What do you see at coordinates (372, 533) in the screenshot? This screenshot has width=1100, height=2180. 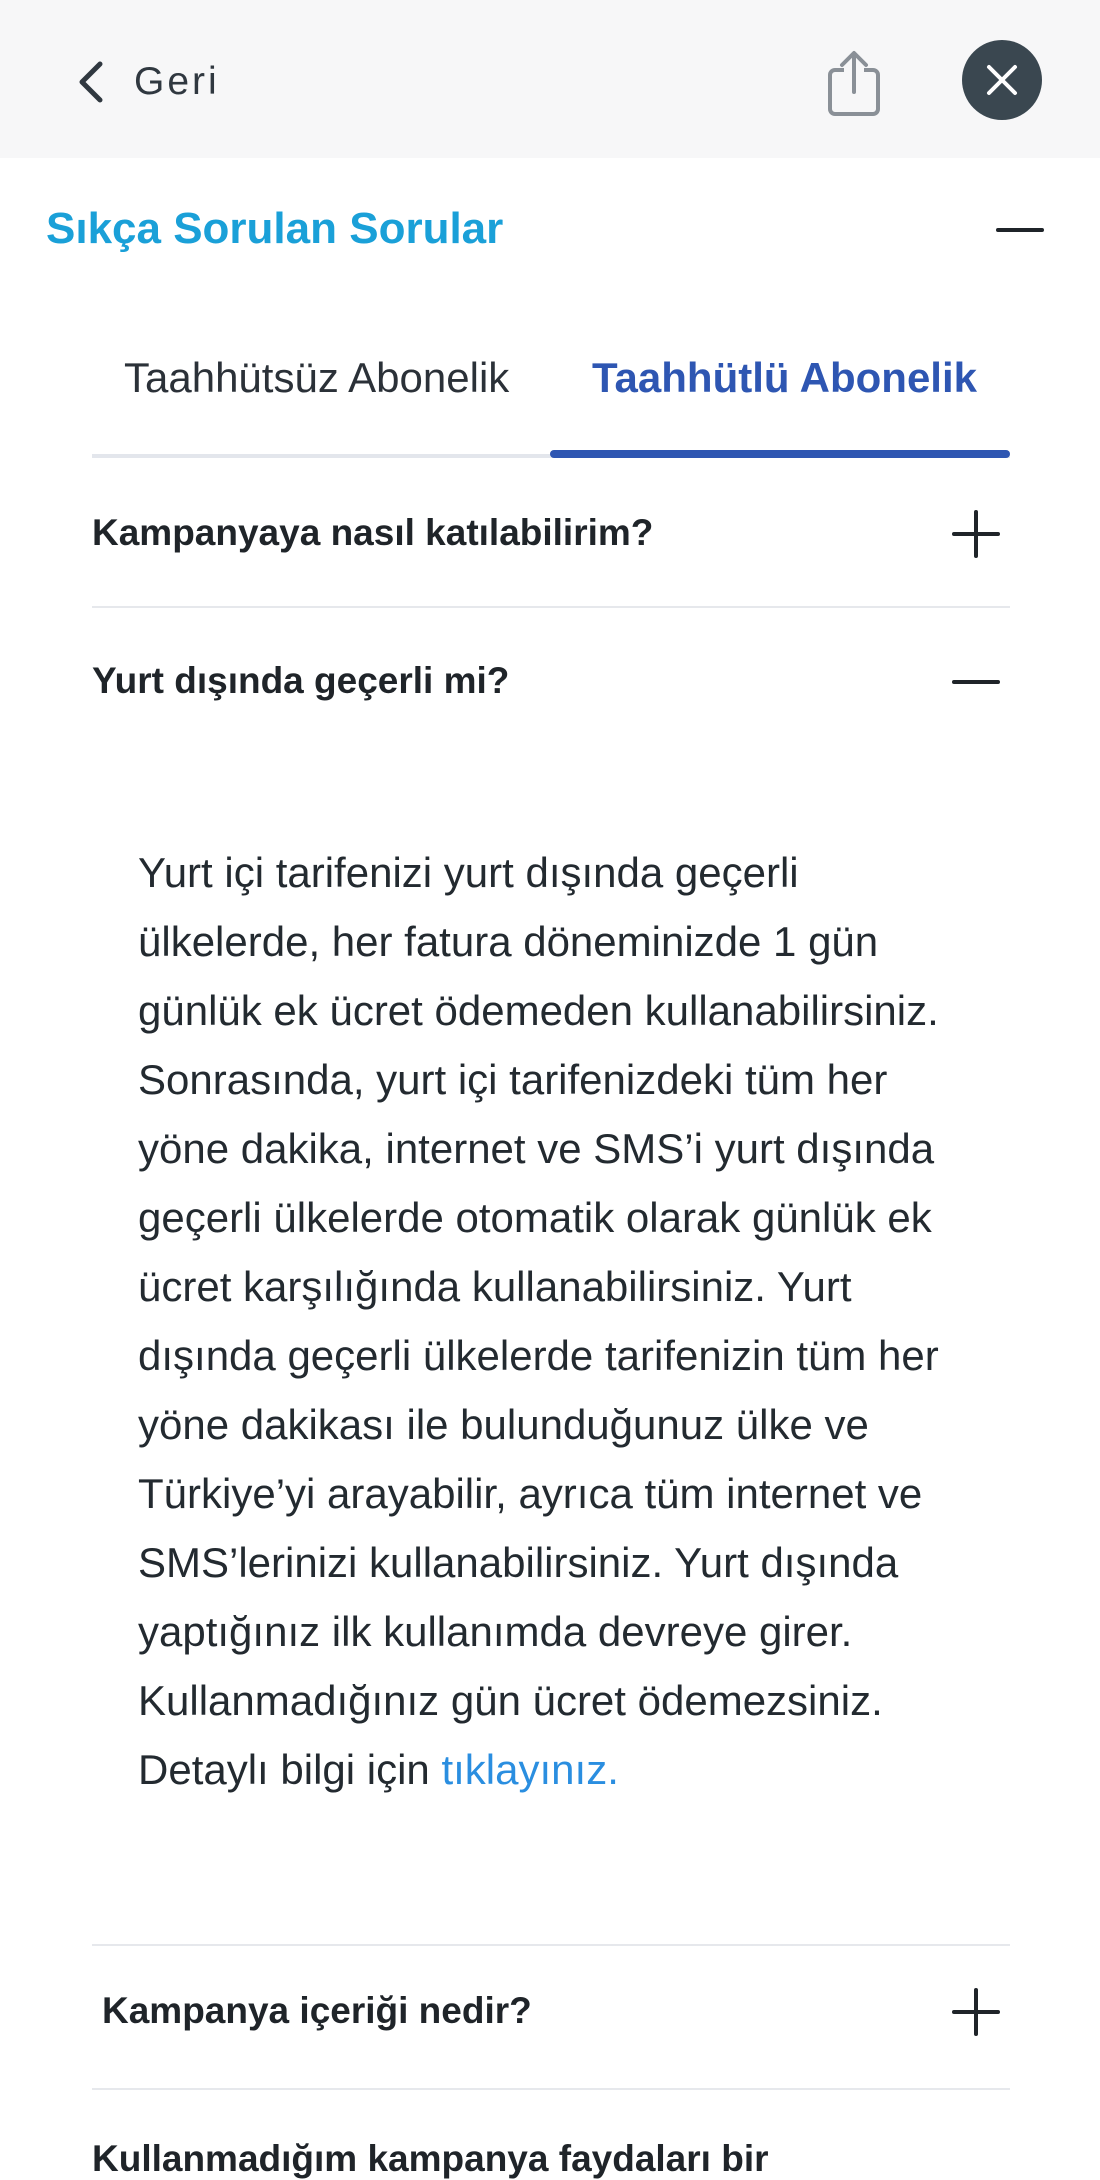 I see `faq-question: Kampanyaya nasıl katılabilirim?` at bounding box center [372, 533].